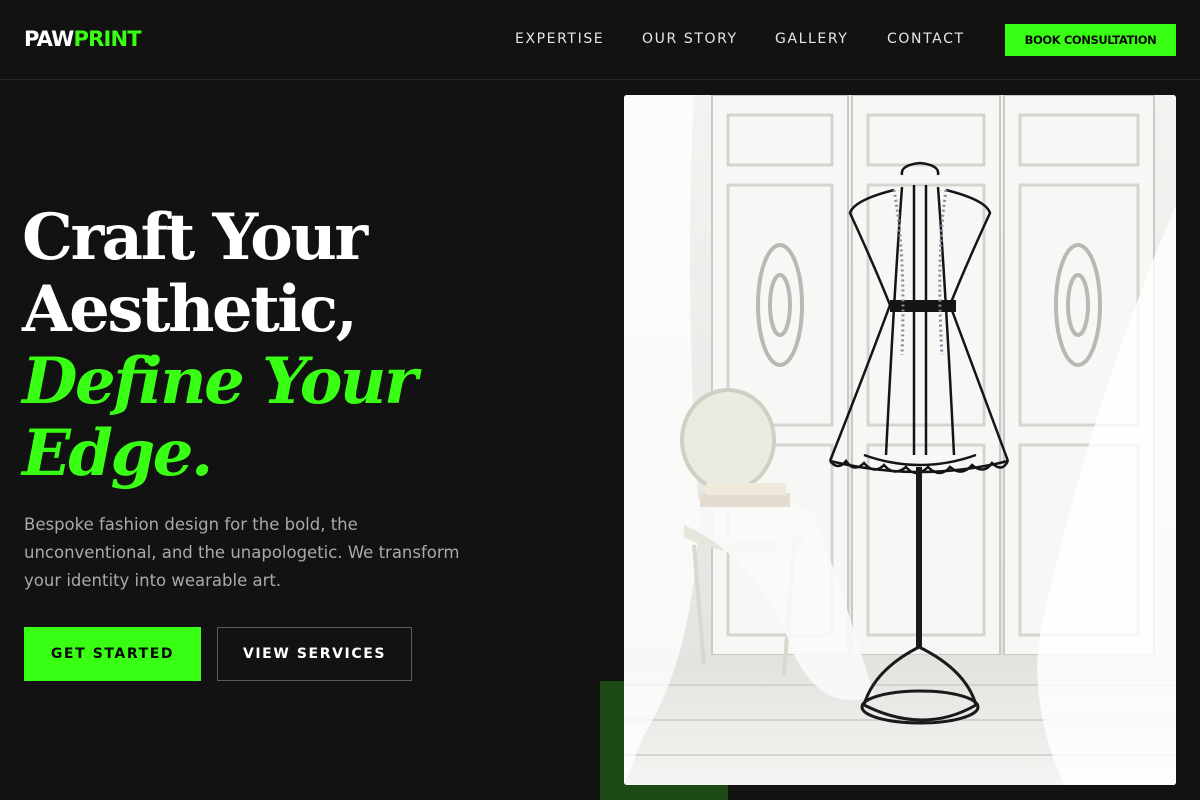 The height and width of the screenshot is (800, 1200). What do you see at coordinates (107, 39) in the screenshot?
I see `logo-text-print: PRINT` at bounding box center [107, 39].